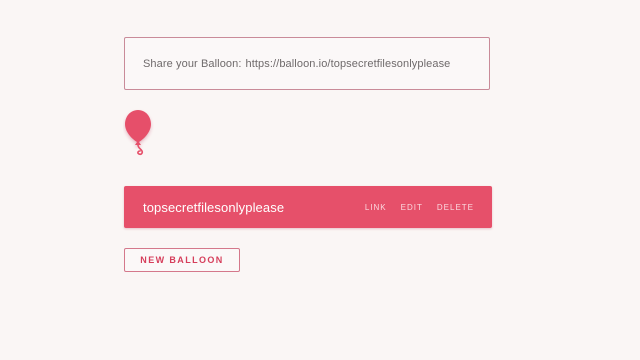 The image size is (640, 360). What do you see at coordinates (376, 207) in the screenshot?
I see `link-button: LINK` at bounding box center [376, 207].